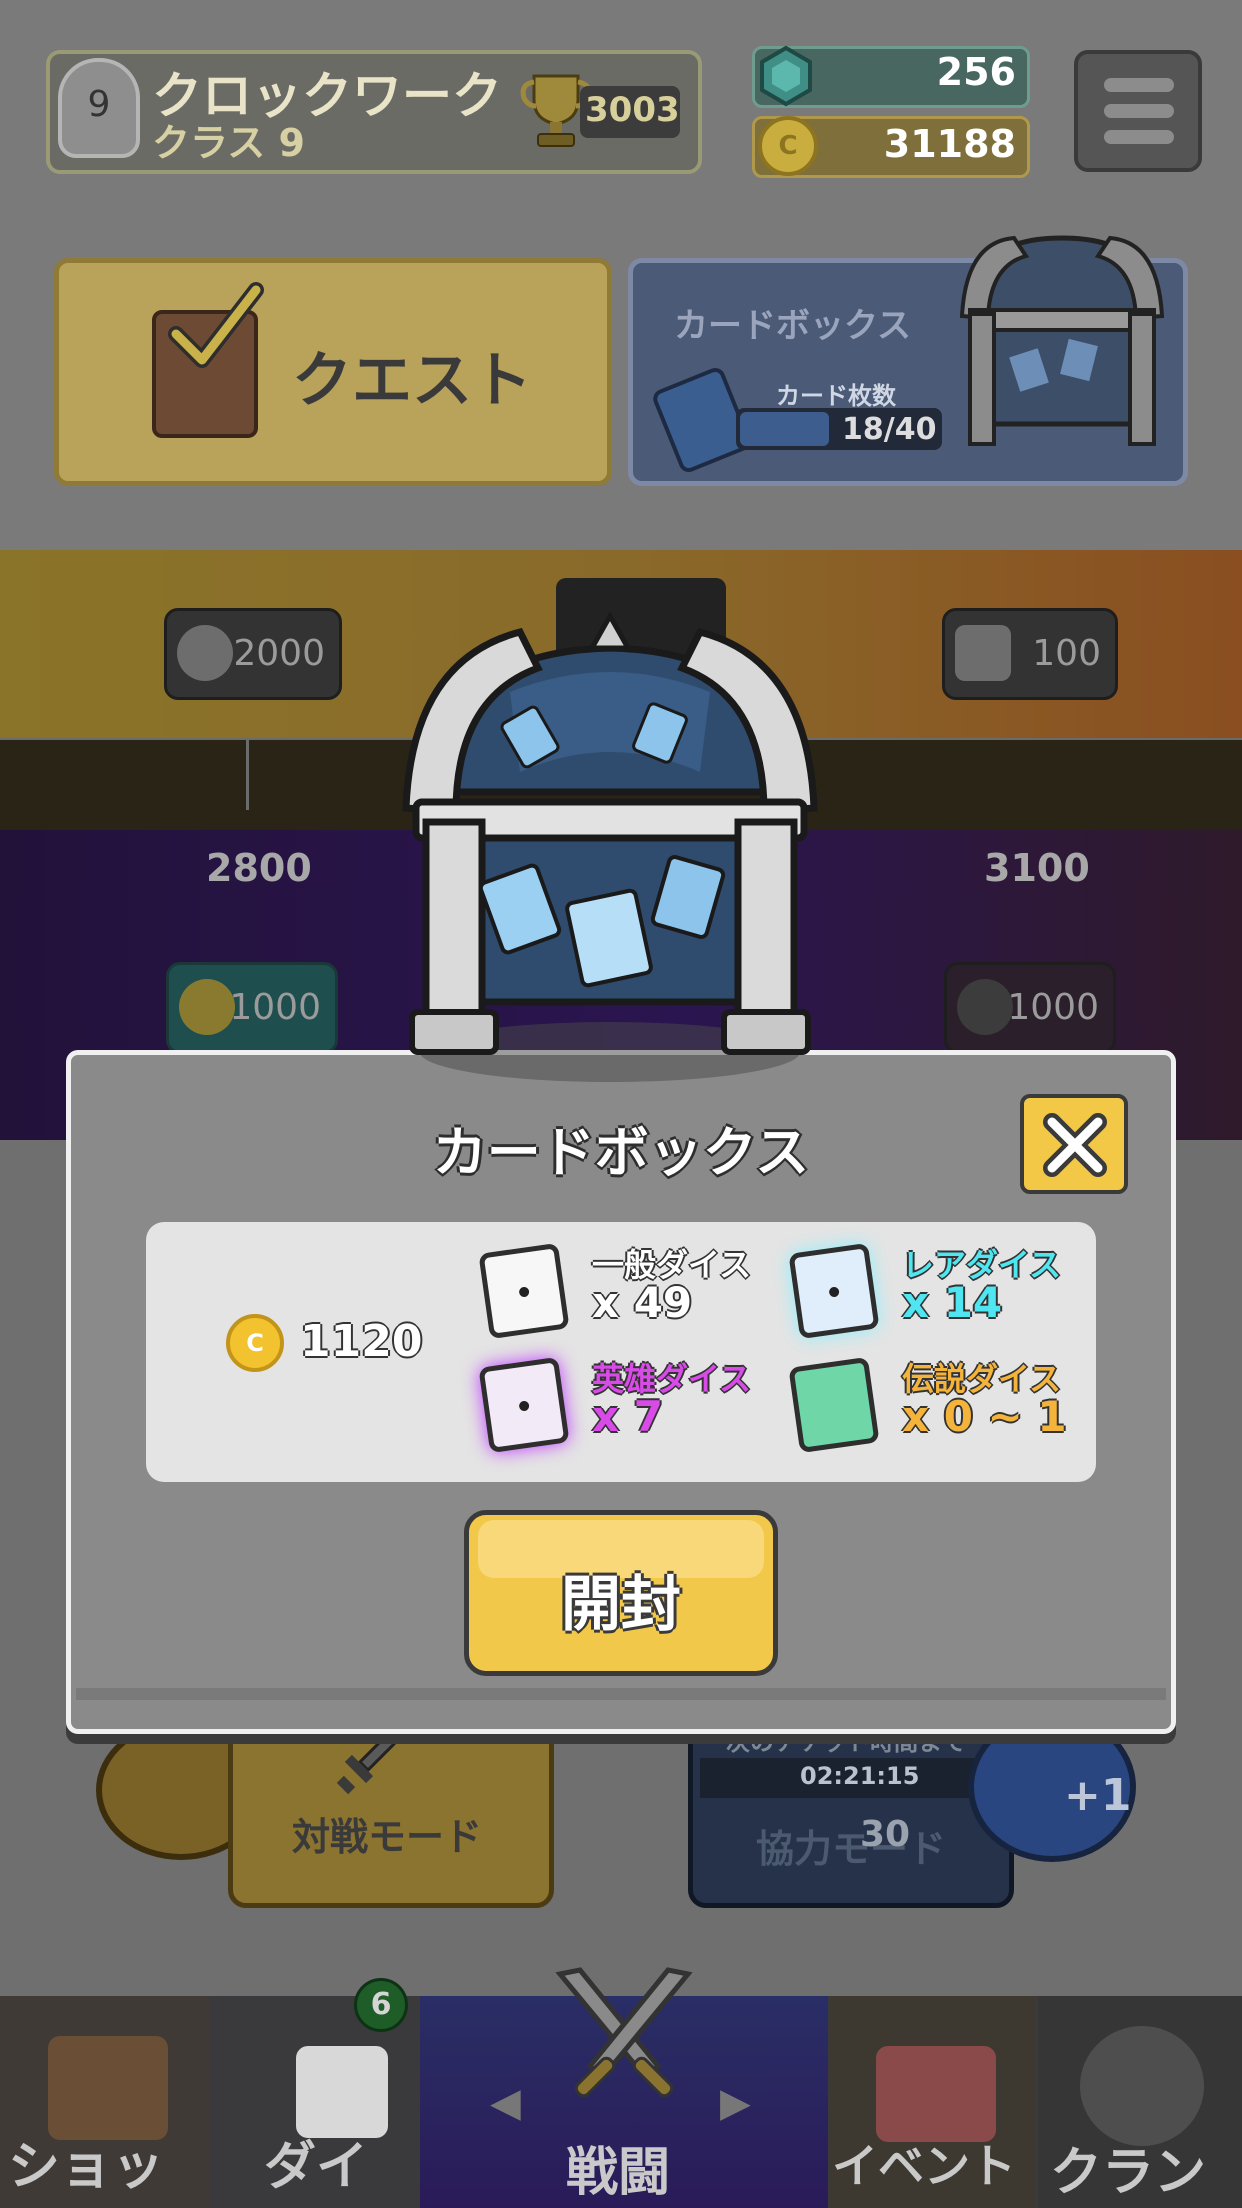 The width and height of the screenshot is (1242, 2208). I want to click on gem-count: 256, so click(976, 72).